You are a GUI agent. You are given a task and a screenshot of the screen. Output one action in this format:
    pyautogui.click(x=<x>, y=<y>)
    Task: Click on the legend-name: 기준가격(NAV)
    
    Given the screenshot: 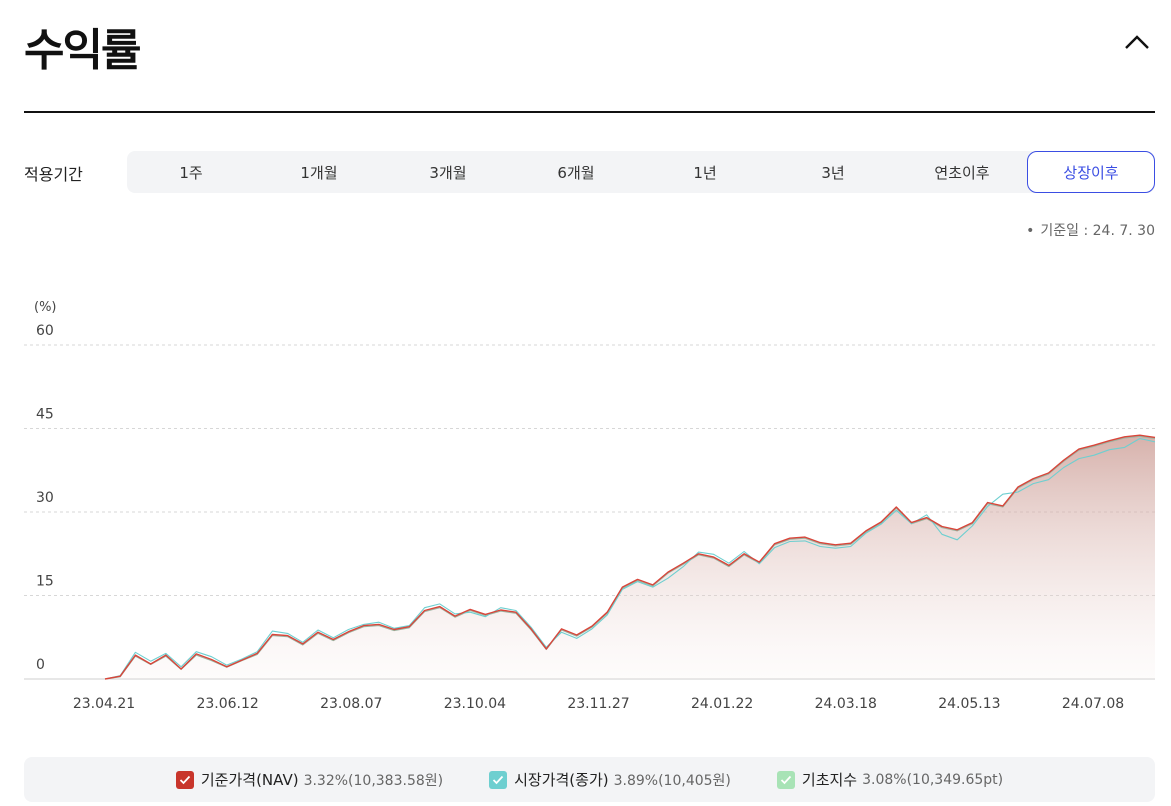 What is the action you would take?
    pyautogui.click(x=249, y=780)
    